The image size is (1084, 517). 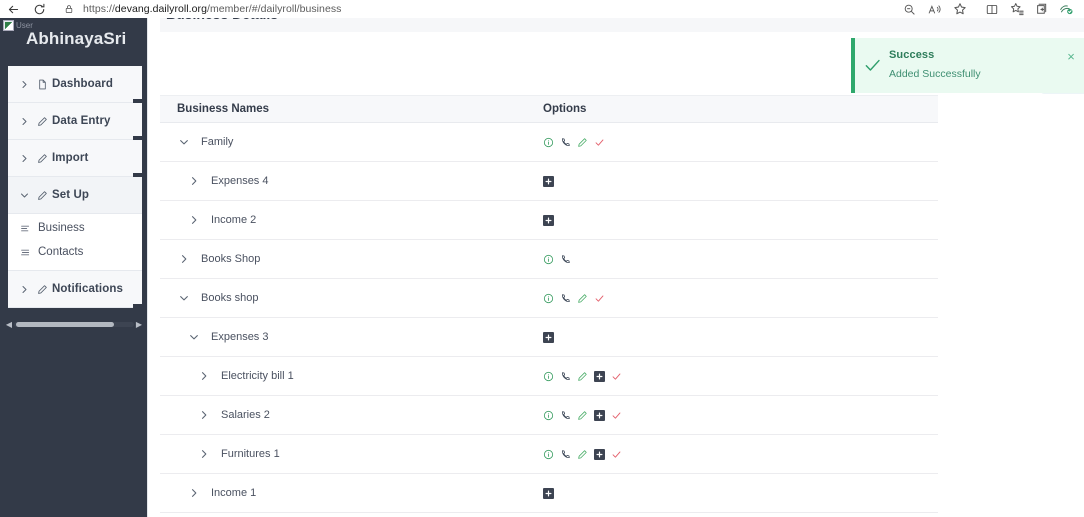 I want to click on table-row: Income 2, so click(x=549, y=220).